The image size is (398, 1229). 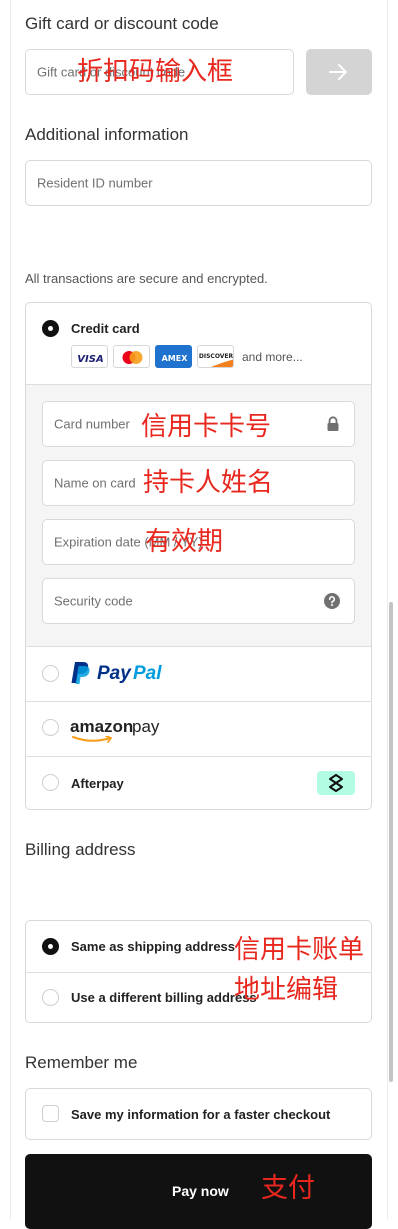 I want to click on name-on-card-annotation: 持卡人姓名, so click(x=208, y=483).